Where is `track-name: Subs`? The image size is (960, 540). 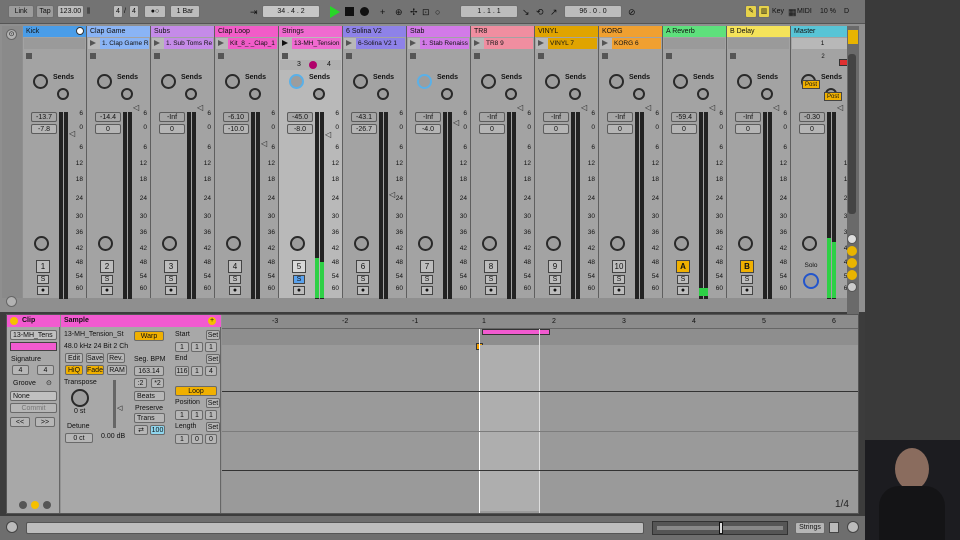 track-name: Subs is located at coordinates (182, 31).